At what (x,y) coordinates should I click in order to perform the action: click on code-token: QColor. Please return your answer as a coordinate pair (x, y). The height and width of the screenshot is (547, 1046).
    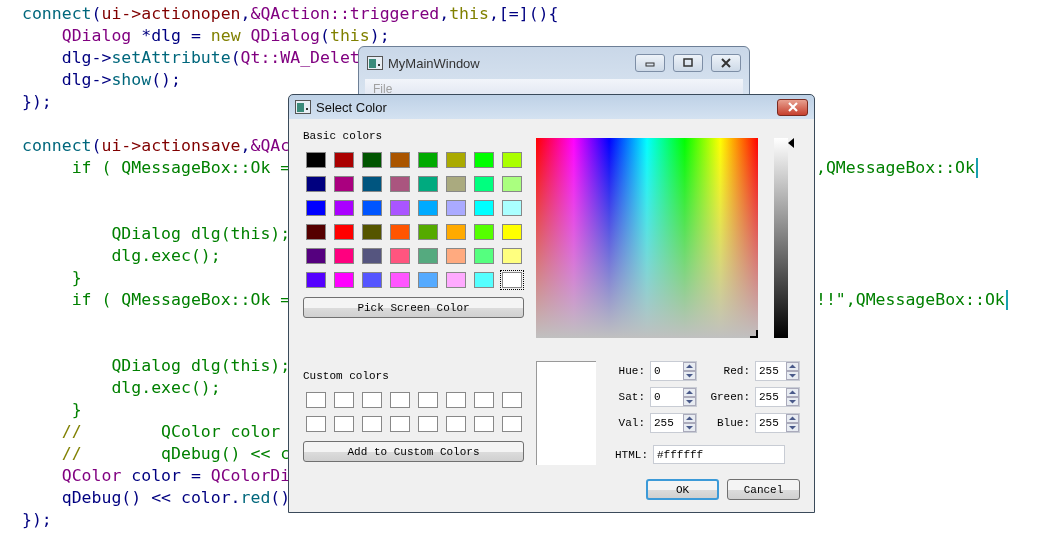
    Looking at the image, I should click on (91, 475).